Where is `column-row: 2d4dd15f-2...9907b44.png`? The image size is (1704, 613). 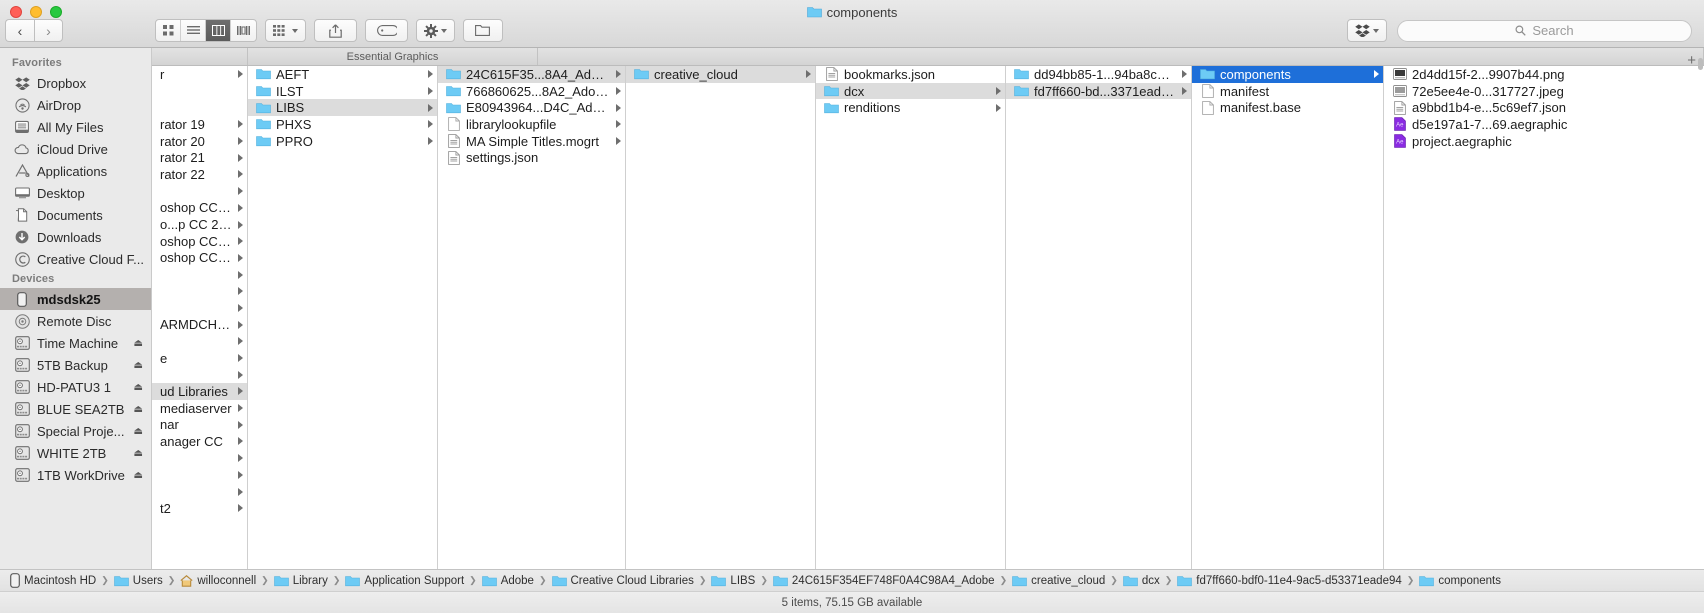
column-row: 2d4dd15f-2...9907b44.png is located at coordinates (1544, 74).